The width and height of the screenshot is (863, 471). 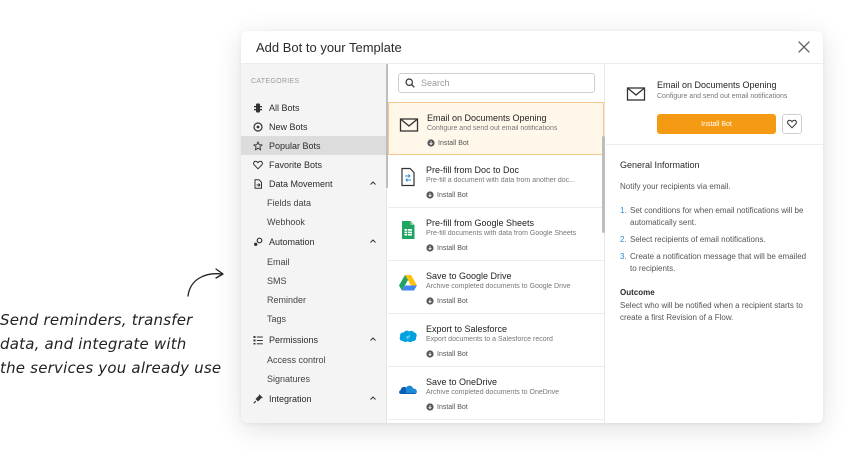 What do you see at coordinates (603, 184) in the screenshot?
I see `bot-list-scrollbar` at bounding box center [603, 184].